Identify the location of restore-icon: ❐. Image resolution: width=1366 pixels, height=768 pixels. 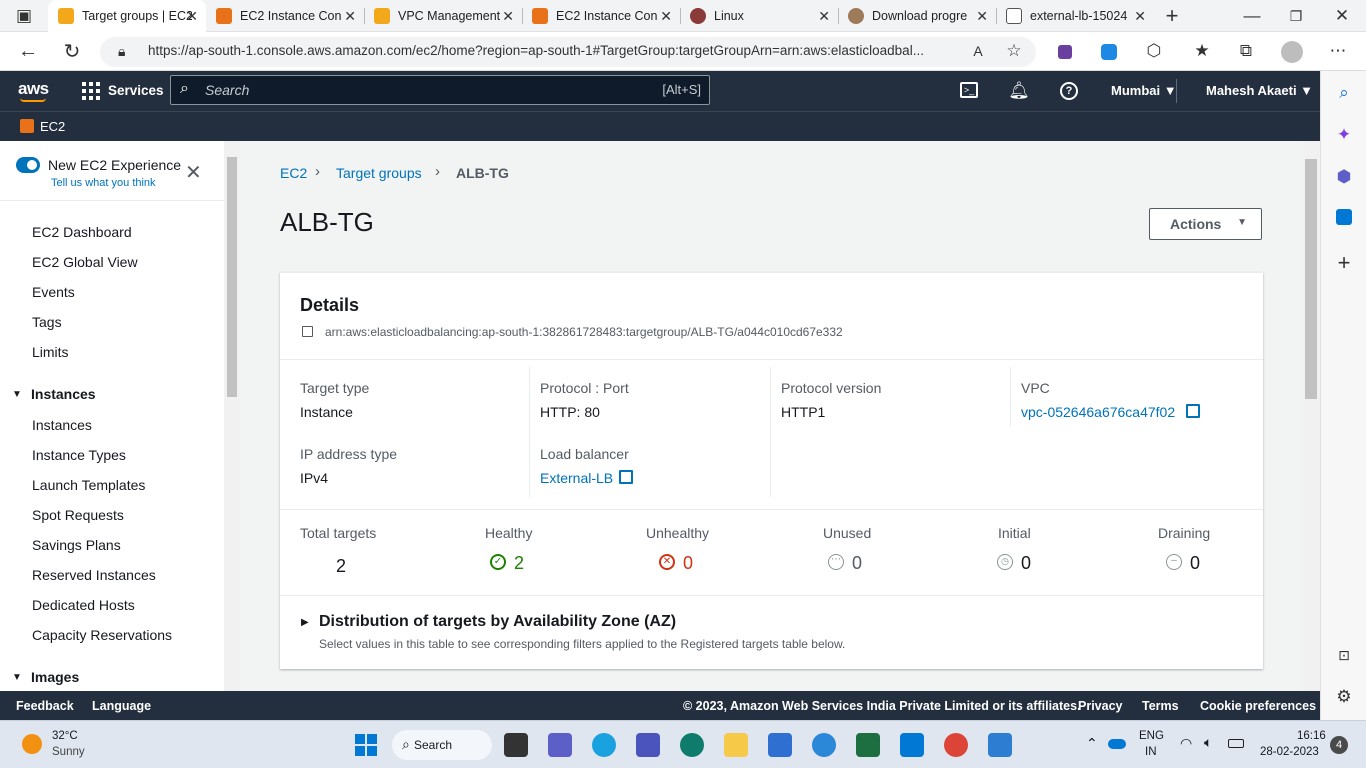
(1296, 16).